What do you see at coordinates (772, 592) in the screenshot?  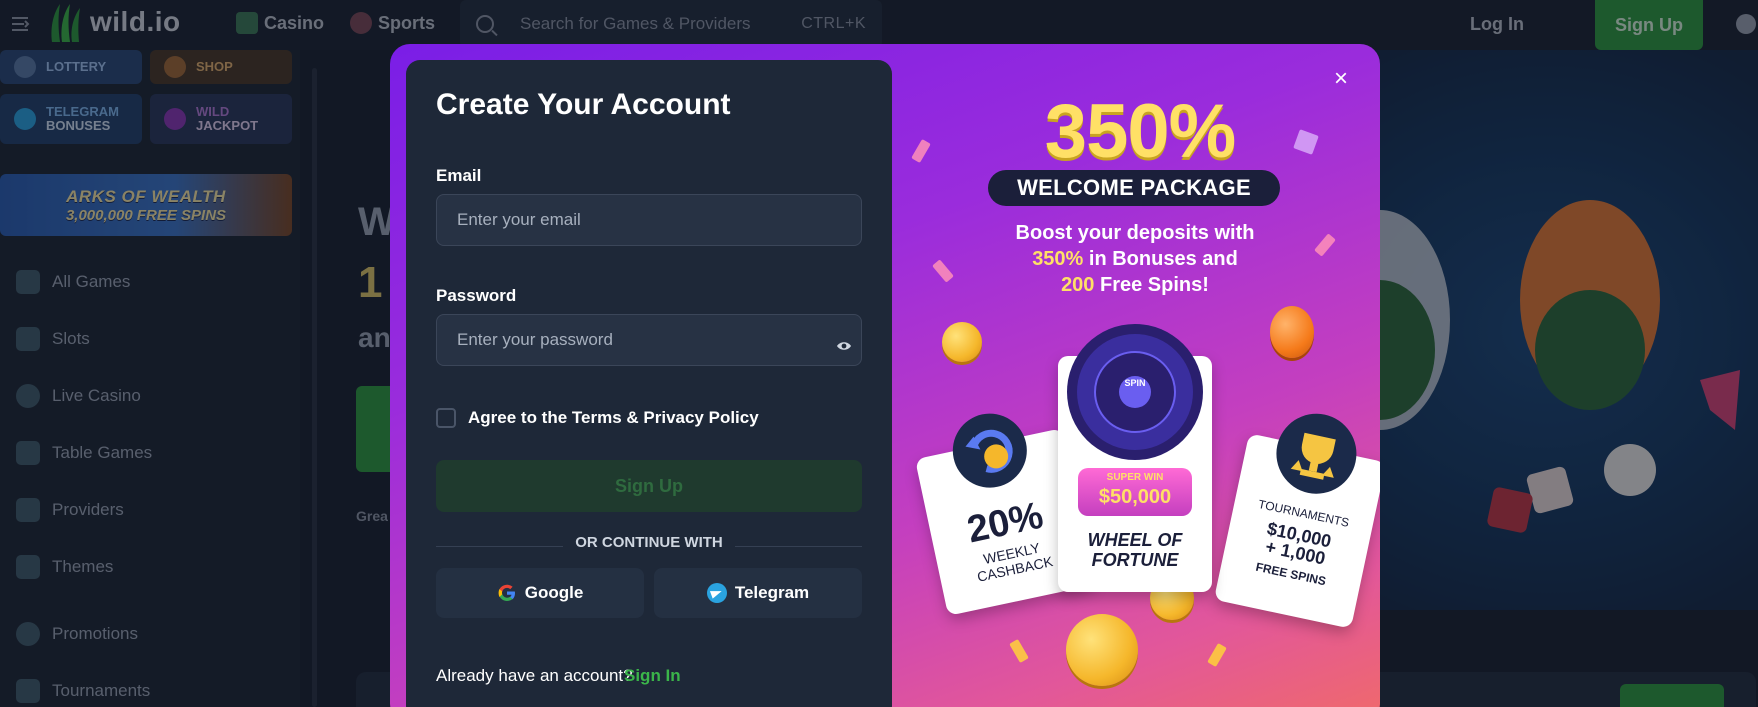 I see `telegram-label: Telegram` at bounding box center [772, 592].